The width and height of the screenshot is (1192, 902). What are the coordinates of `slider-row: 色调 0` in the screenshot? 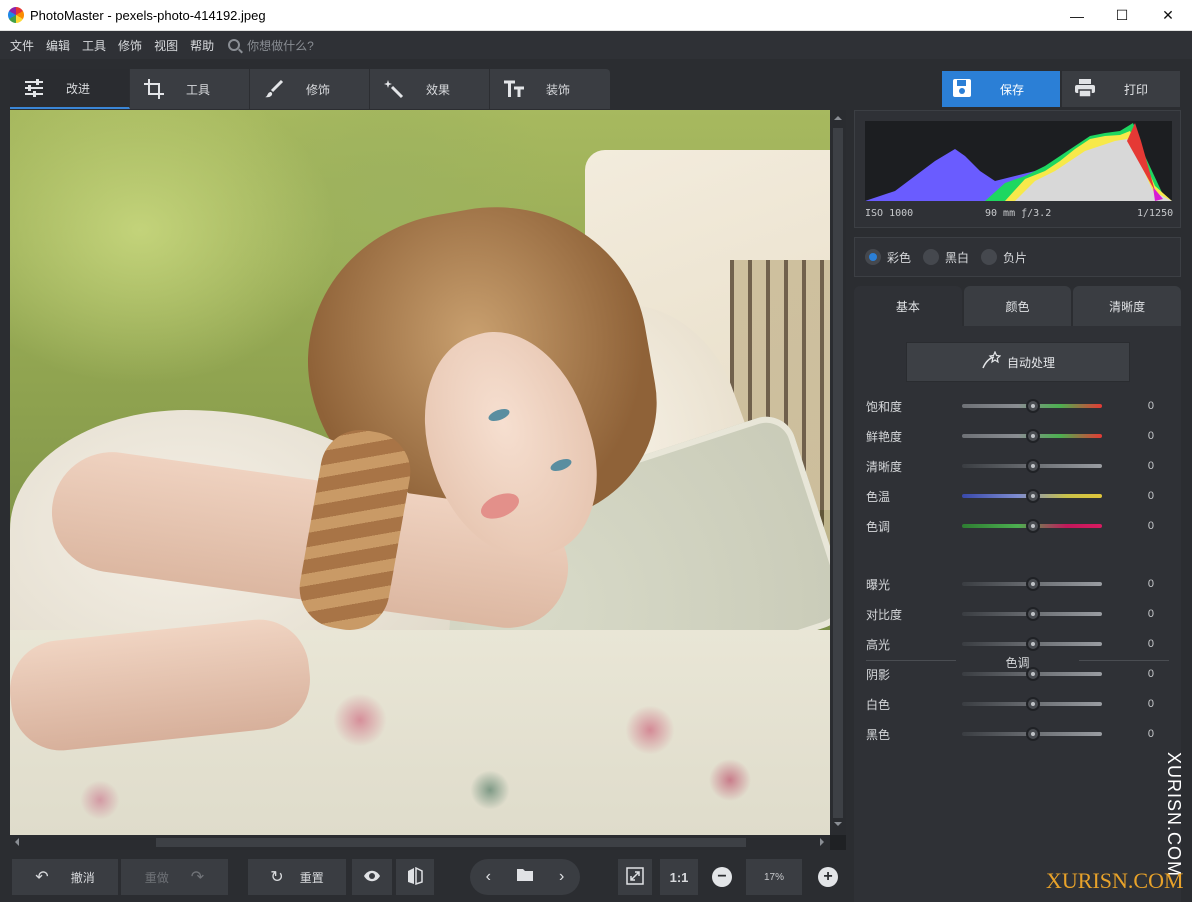 It's located at (1016, 526).